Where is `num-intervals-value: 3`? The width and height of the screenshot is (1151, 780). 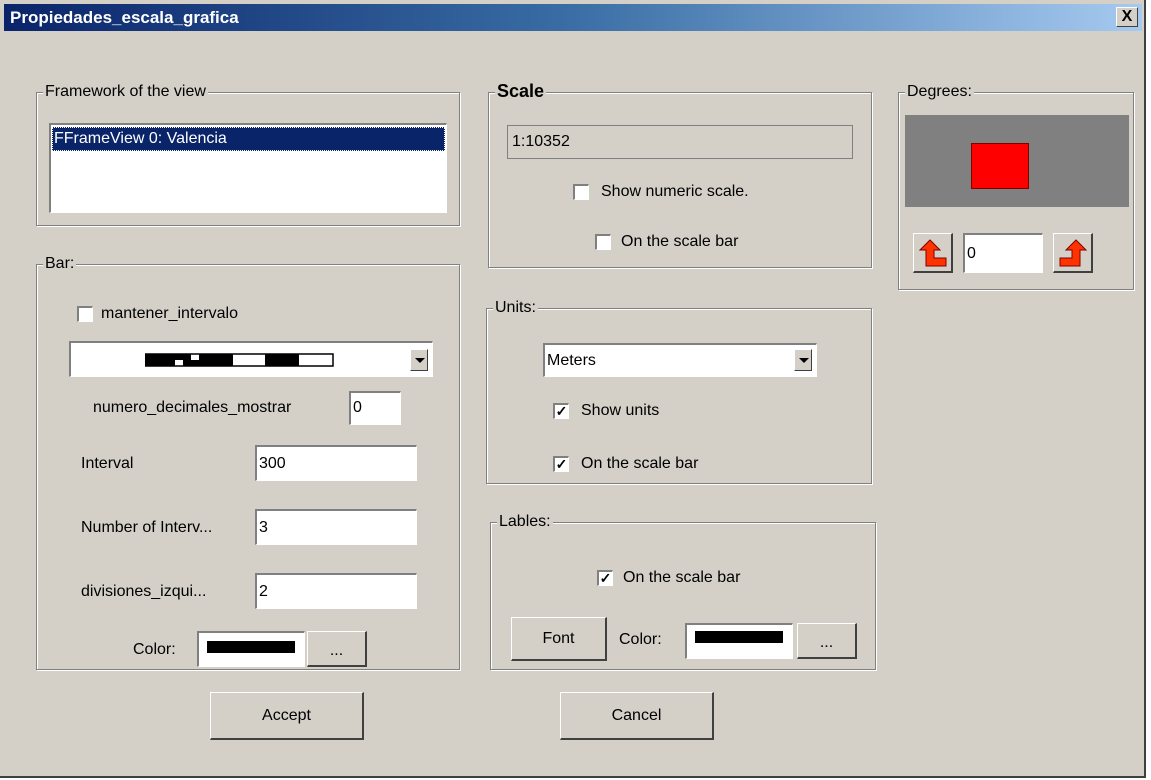 num-intervals-value: 3 is located at coordinates (263, 527).